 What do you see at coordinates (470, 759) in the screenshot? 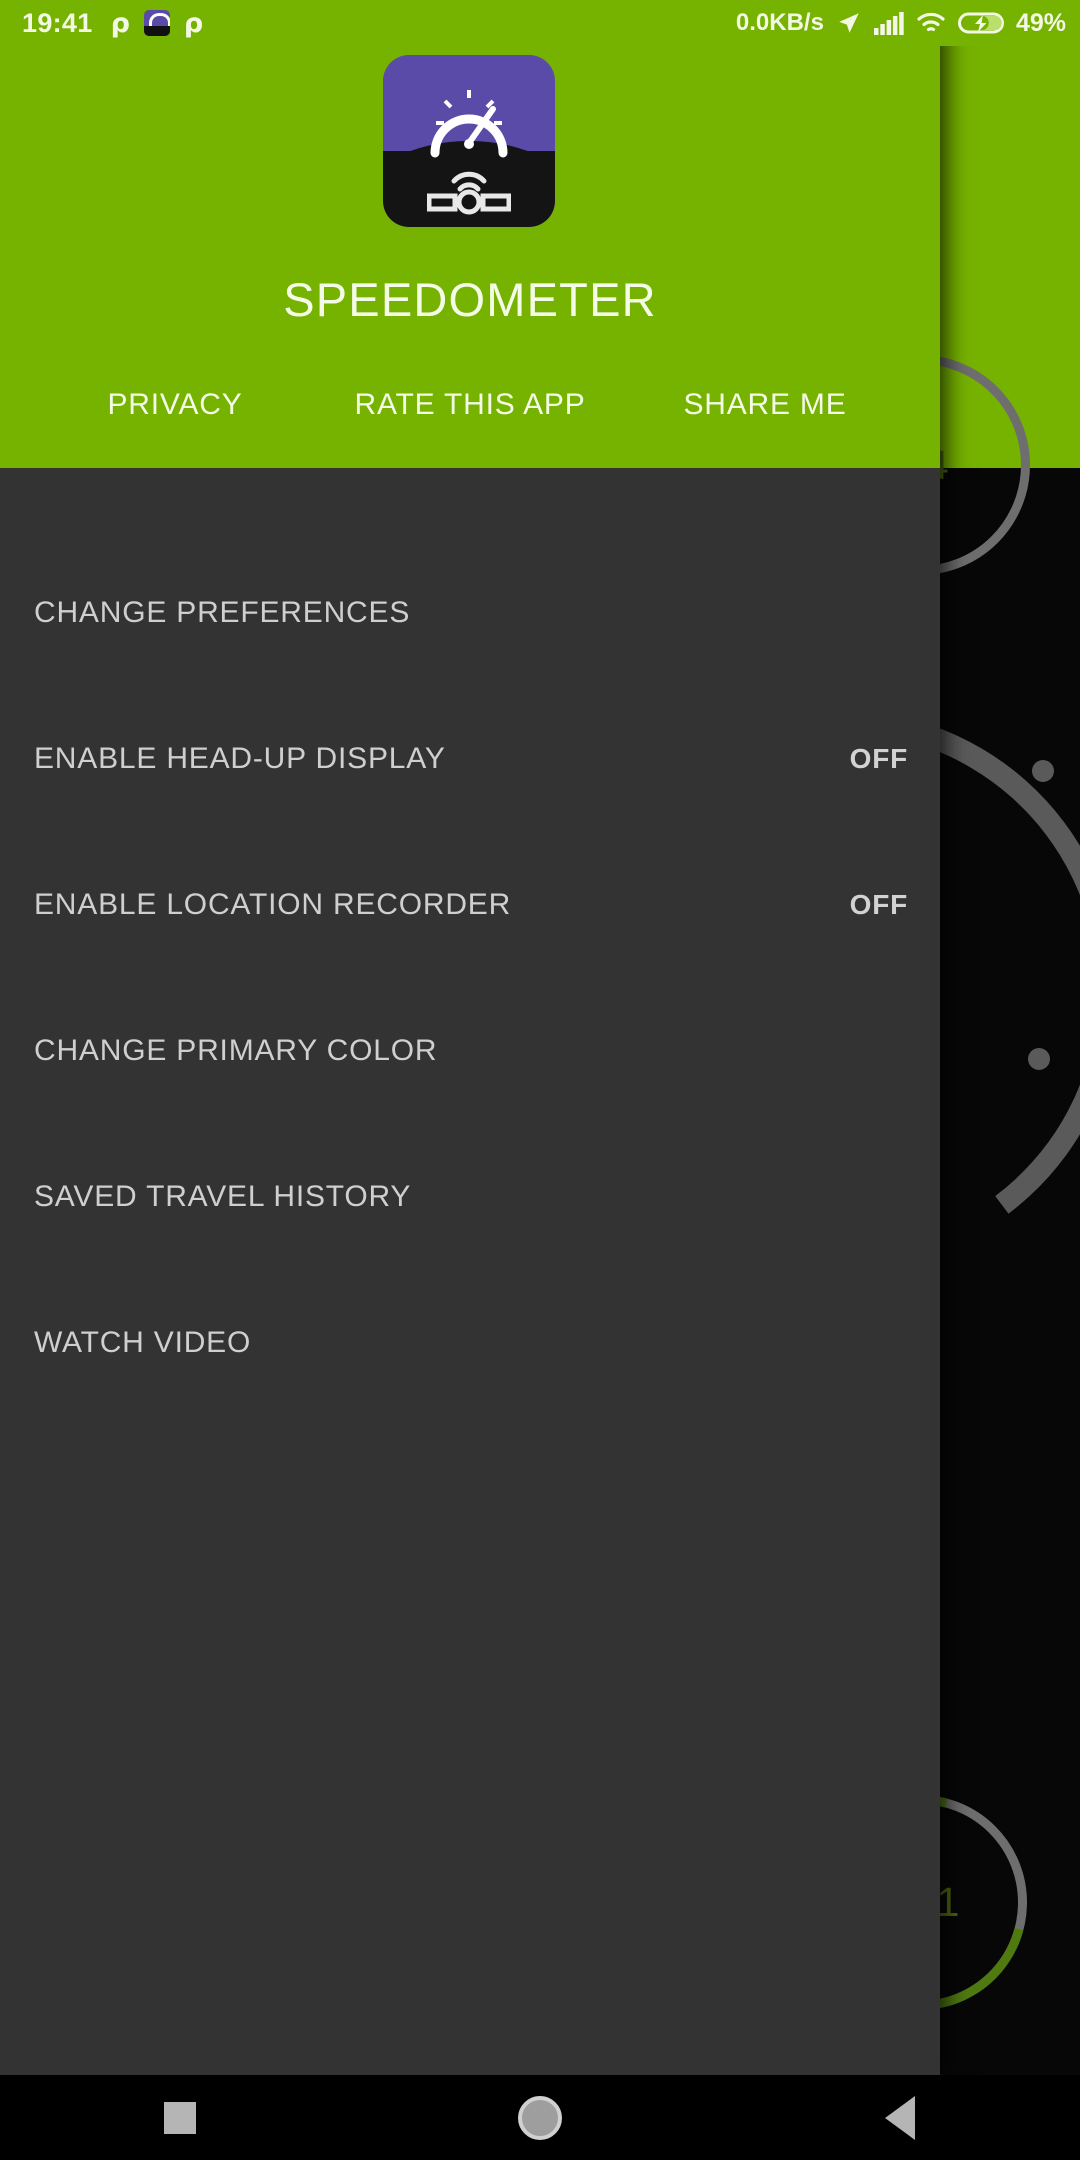
I see `menu-enable-head-up-display: ENABLE HEAD-UP DISPLAY OFF` at bounding box center [470, 759].